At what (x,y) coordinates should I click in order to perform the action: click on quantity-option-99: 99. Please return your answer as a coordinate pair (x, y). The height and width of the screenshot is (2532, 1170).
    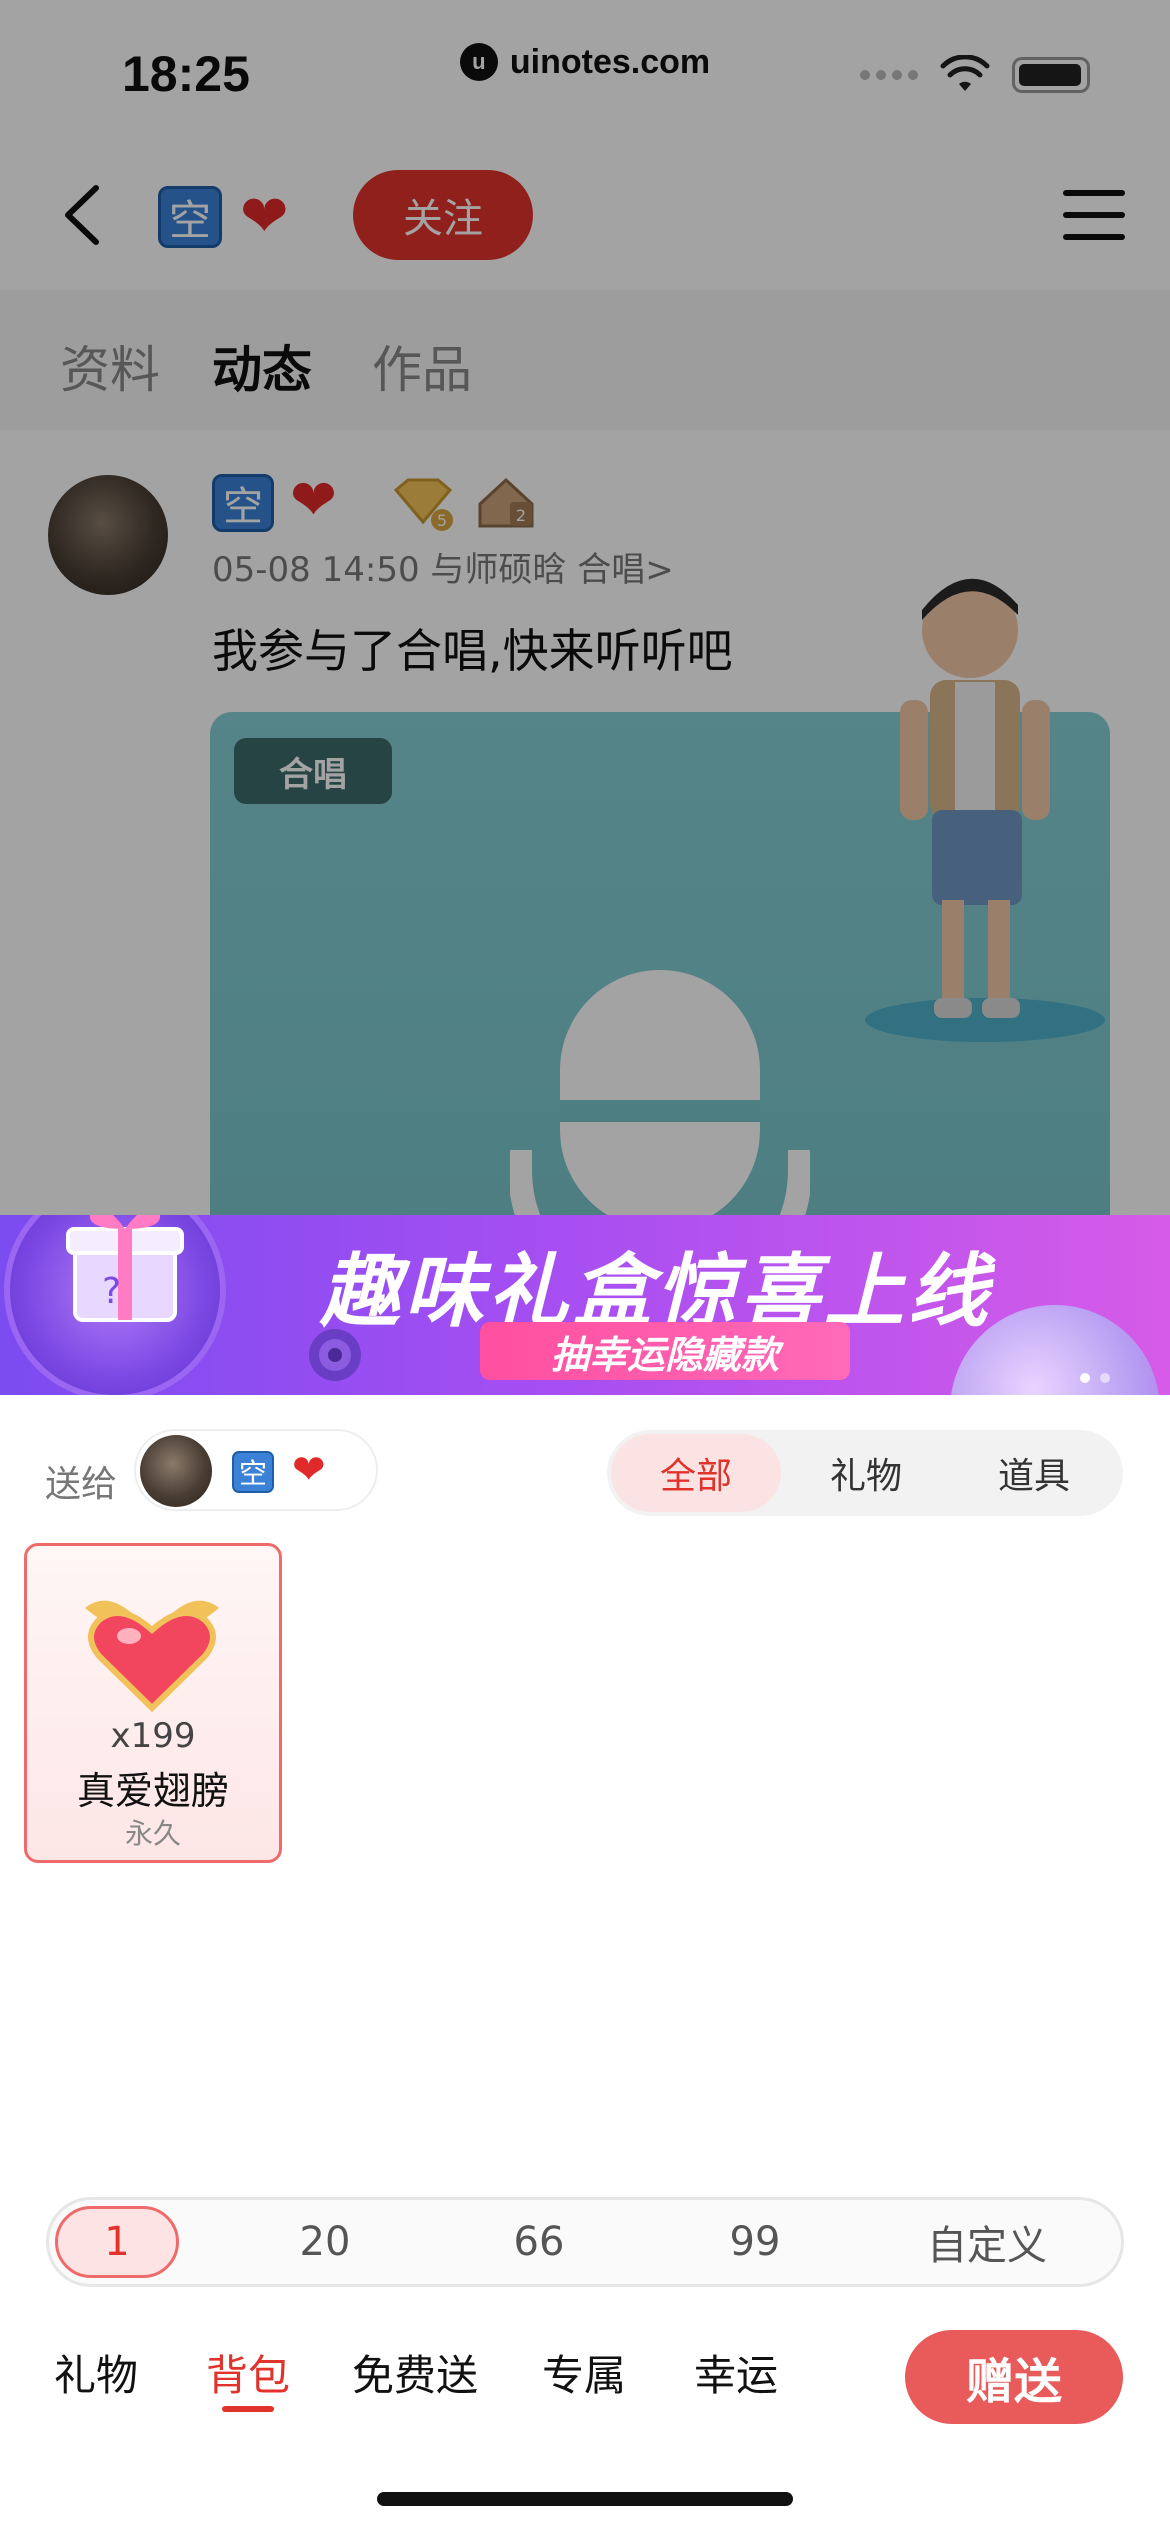
    Looking at the image, I should click on (755, 2242).